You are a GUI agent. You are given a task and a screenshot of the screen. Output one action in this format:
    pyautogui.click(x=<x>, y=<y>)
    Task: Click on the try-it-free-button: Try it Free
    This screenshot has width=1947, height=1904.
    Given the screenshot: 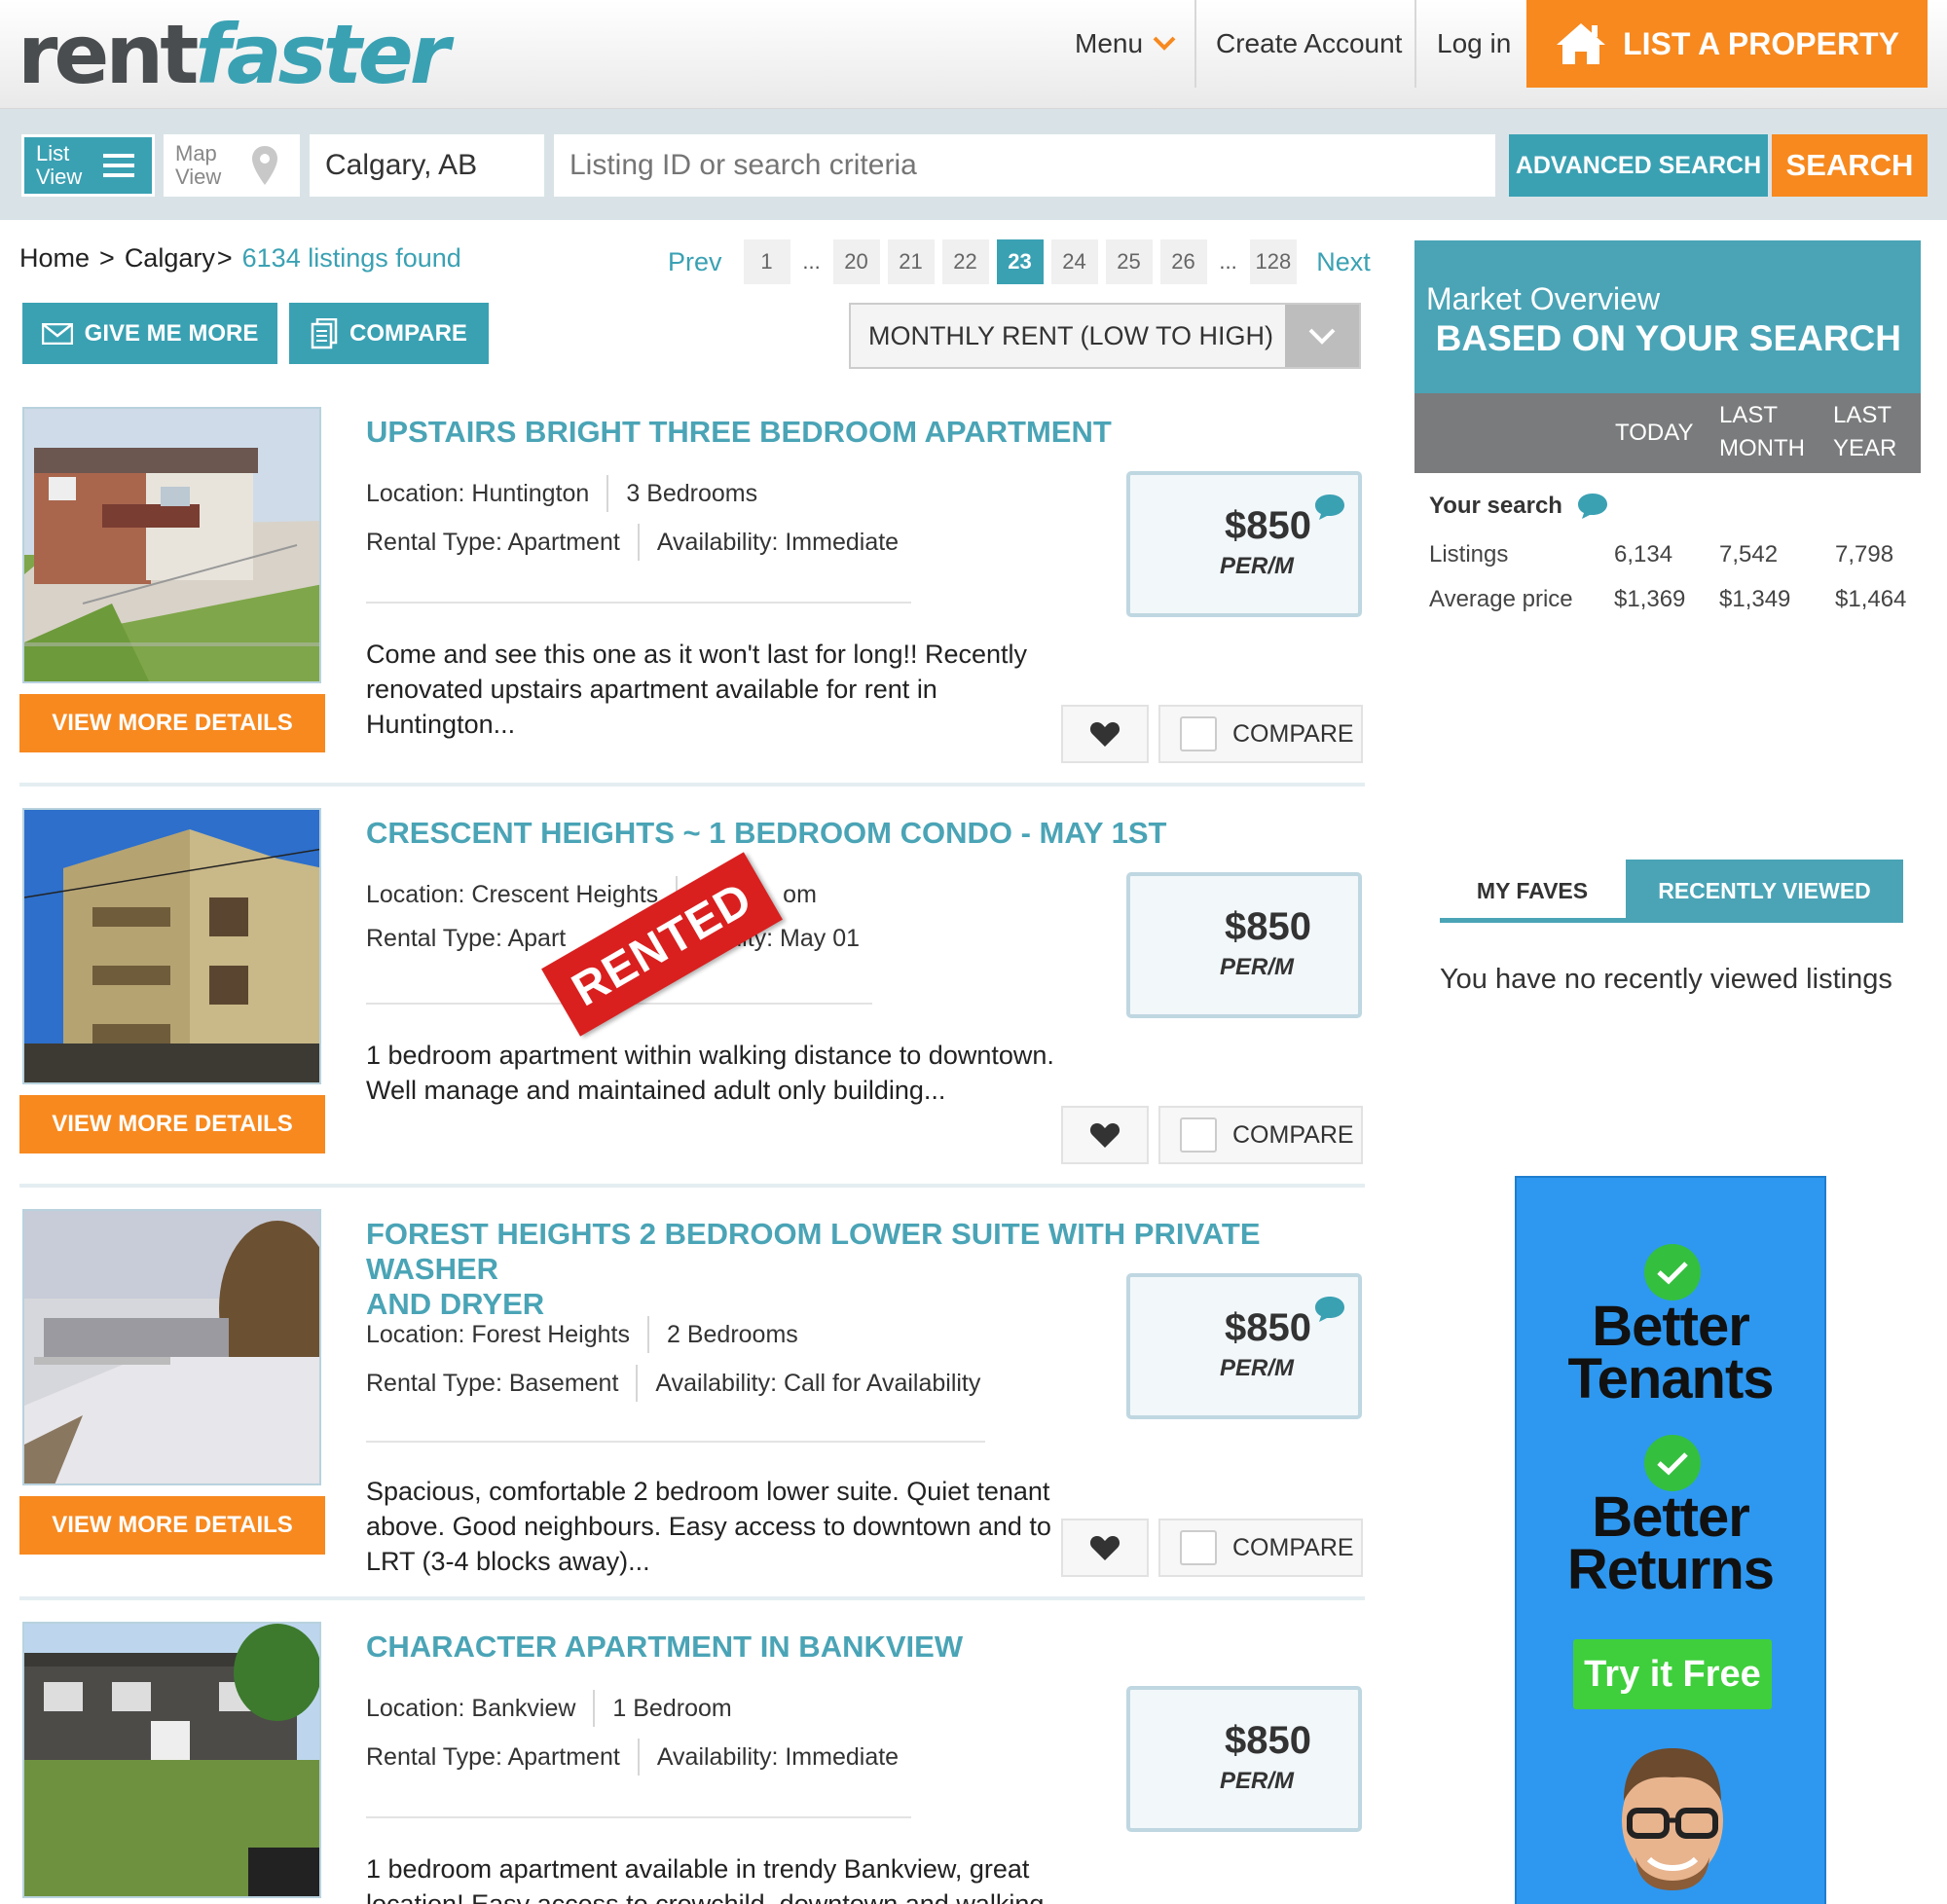 What is the action you would take?
    pyautogui.click(x=1672, y=1674)
    